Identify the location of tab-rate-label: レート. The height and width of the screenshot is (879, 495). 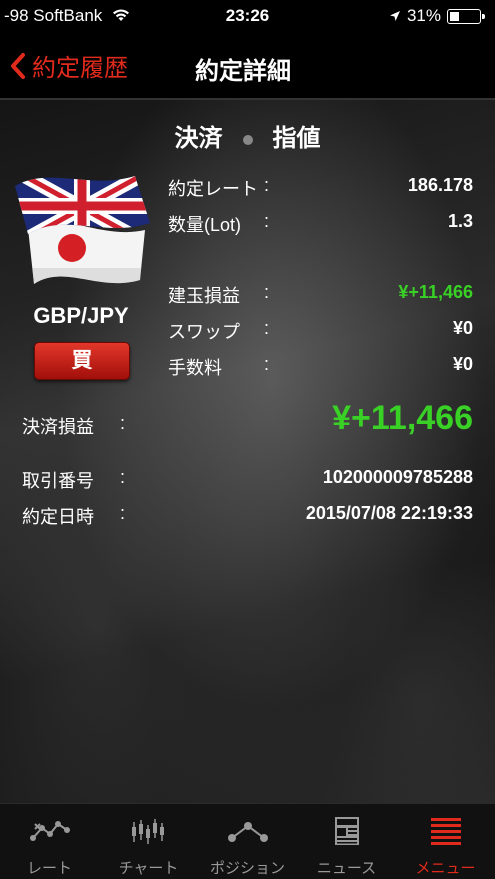
(49, 868).